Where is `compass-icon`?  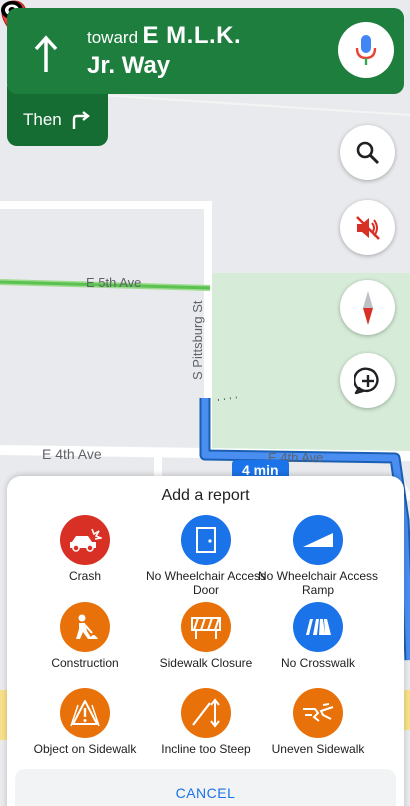
compass-icon is located at coordinates (367, 307).